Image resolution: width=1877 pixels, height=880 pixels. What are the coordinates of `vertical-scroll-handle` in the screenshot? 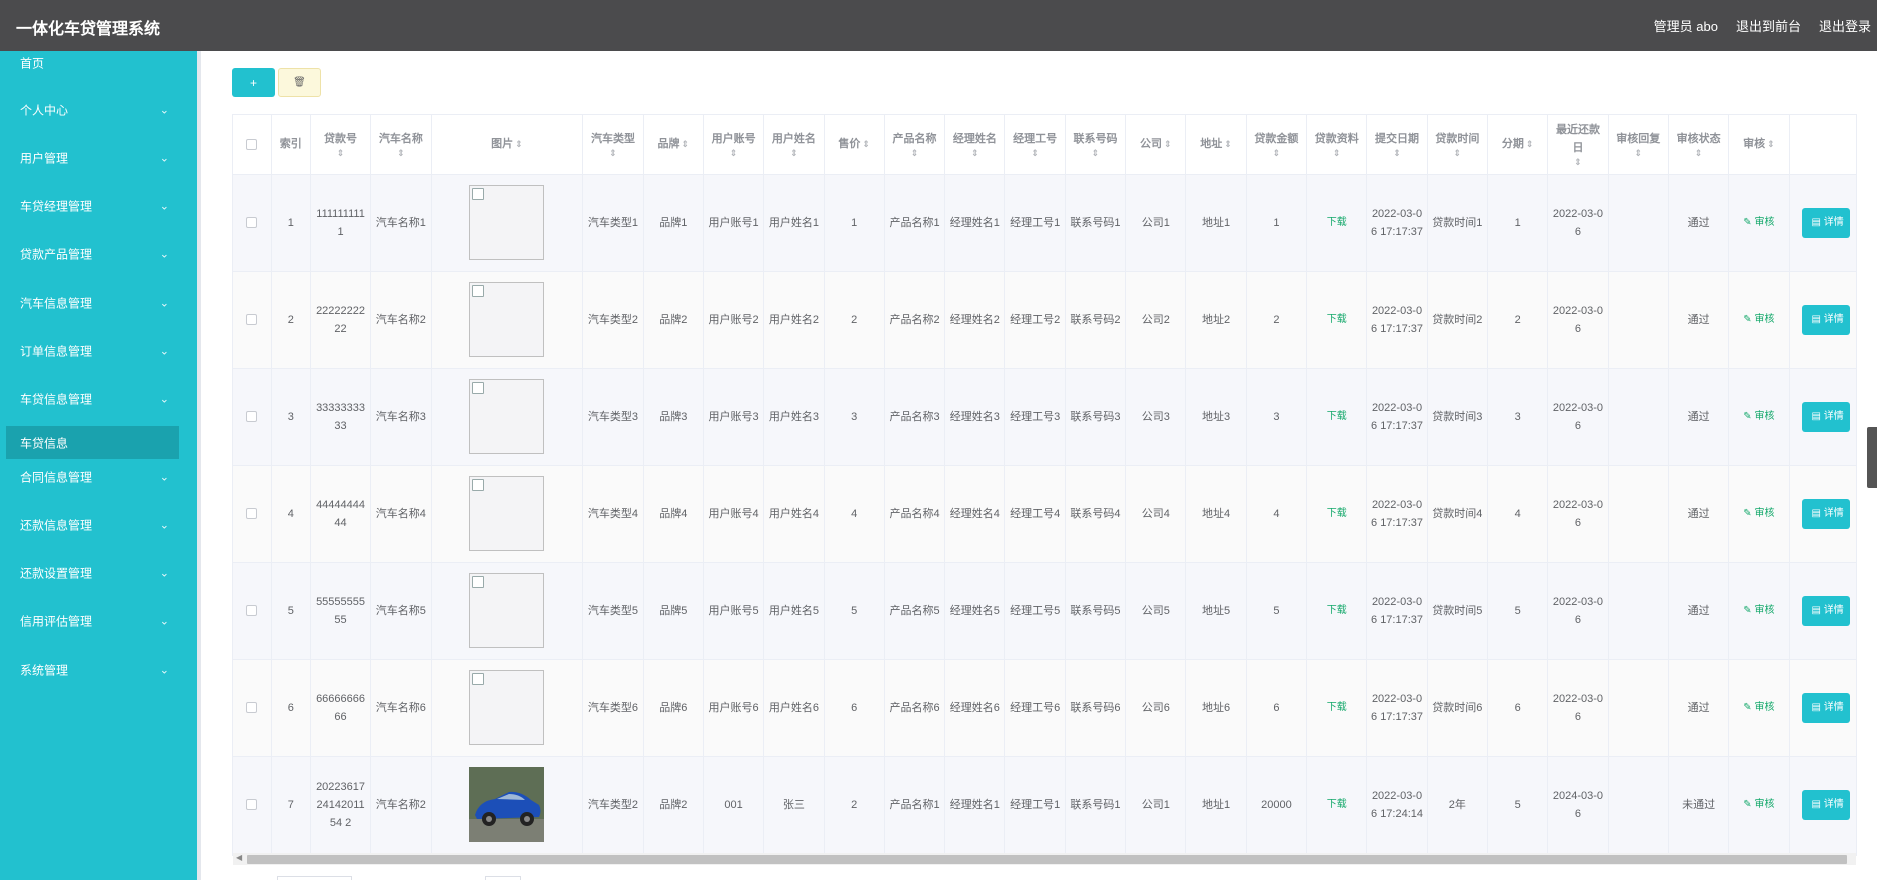 It's located at (1872, 457).